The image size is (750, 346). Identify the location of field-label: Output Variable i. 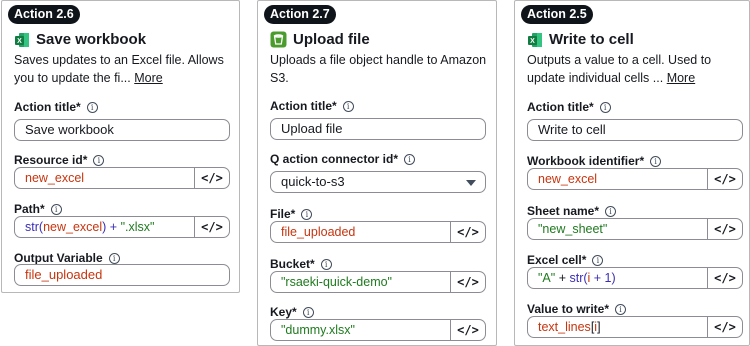
(67, 258).